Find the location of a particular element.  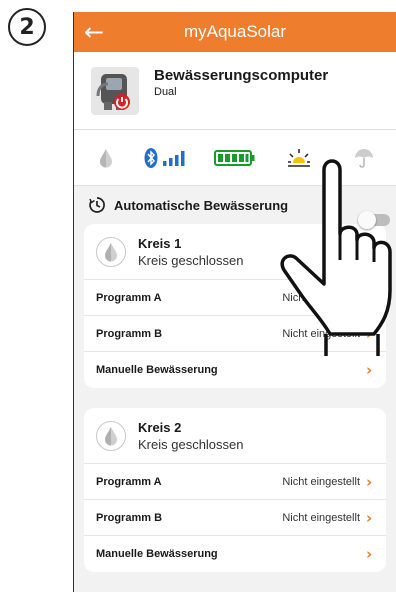

automatic-watering-label: Automatische Bewässerung is located at coordinates (201, 205).